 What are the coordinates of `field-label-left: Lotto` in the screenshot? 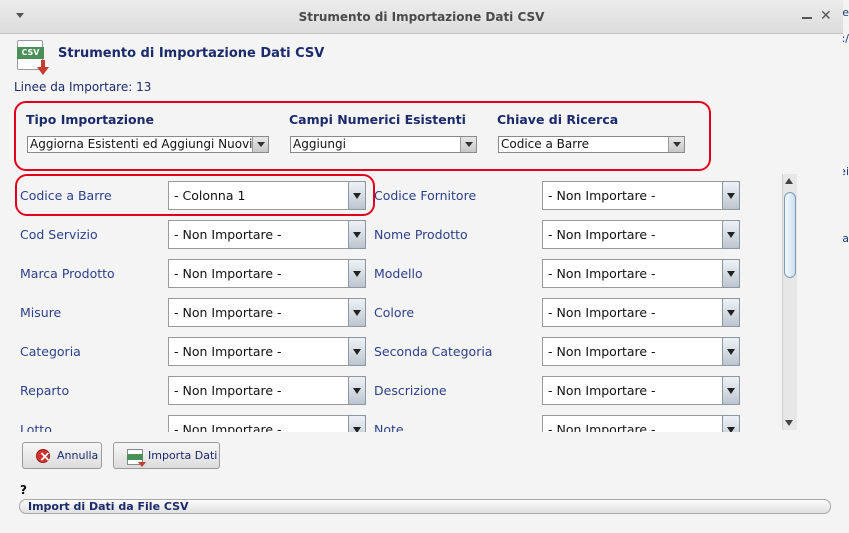 It's located at (36, 427).